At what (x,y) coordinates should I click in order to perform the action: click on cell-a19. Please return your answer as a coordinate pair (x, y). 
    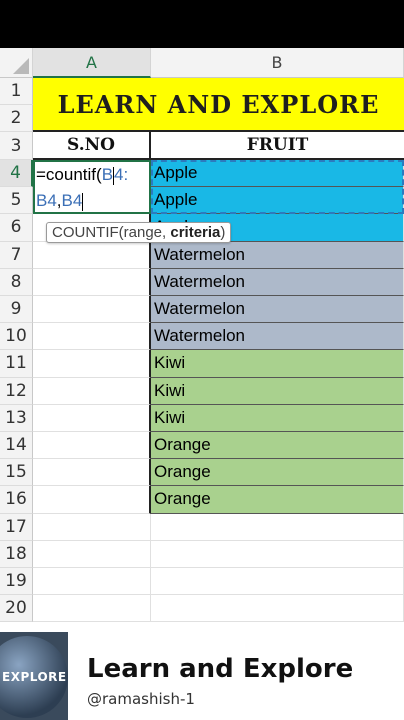
    Looking at the image, I should click on (92, 582).